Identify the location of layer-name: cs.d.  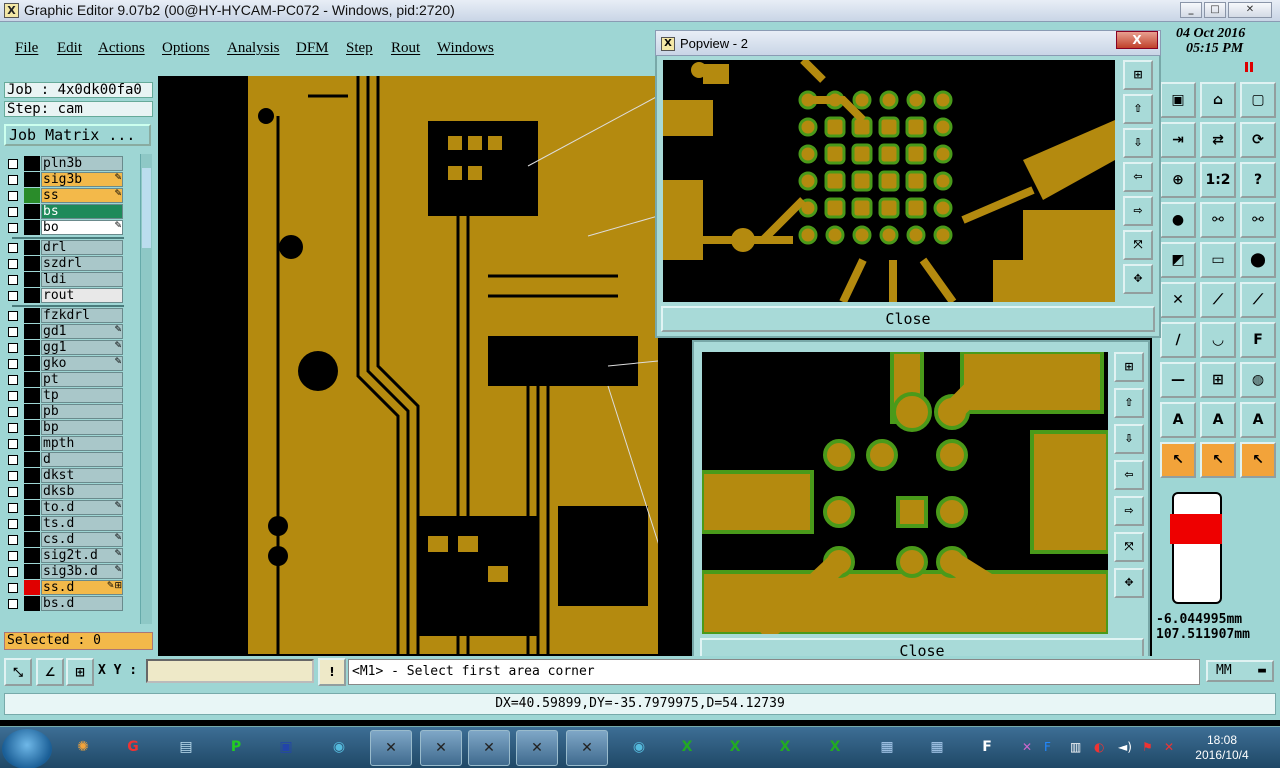
(82, 539).